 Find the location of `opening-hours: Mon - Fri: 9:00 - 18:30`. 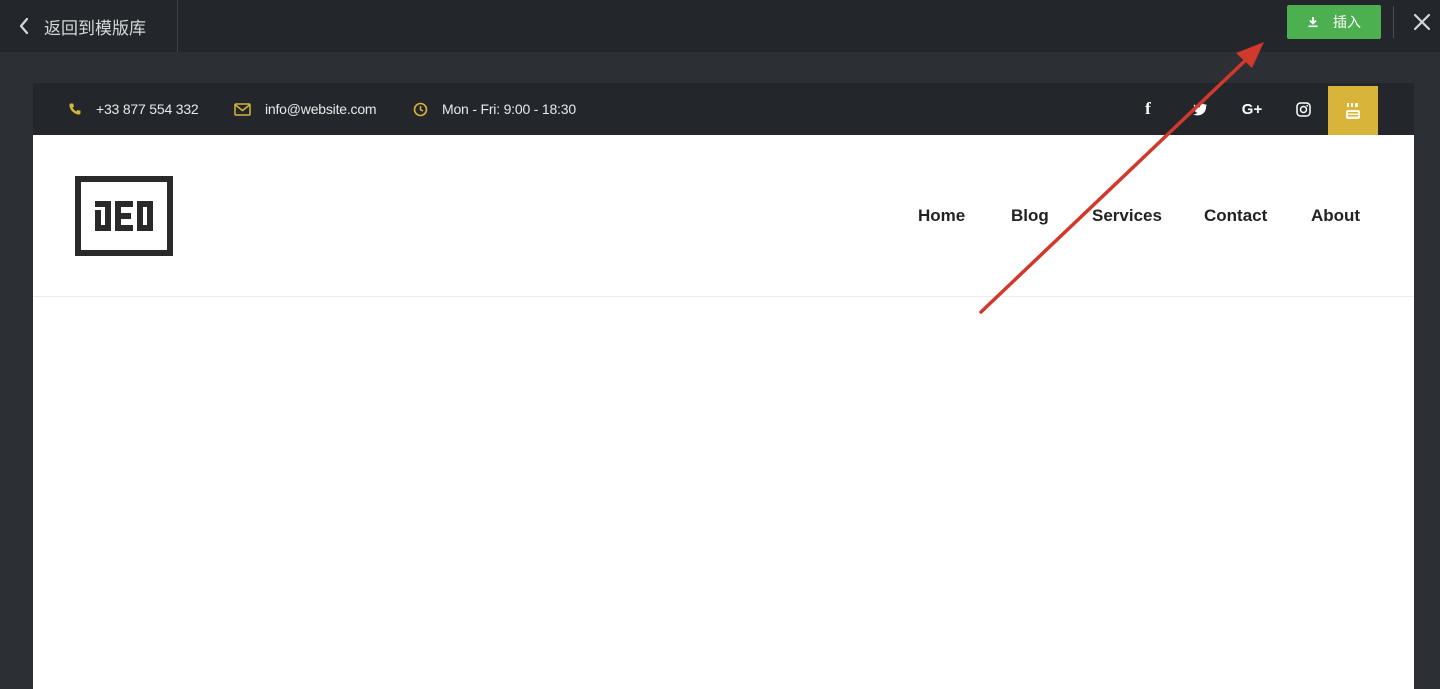

opening-hours: Mon - Fri: 9:00 - 18:30 is located at coordinates (509, 109).